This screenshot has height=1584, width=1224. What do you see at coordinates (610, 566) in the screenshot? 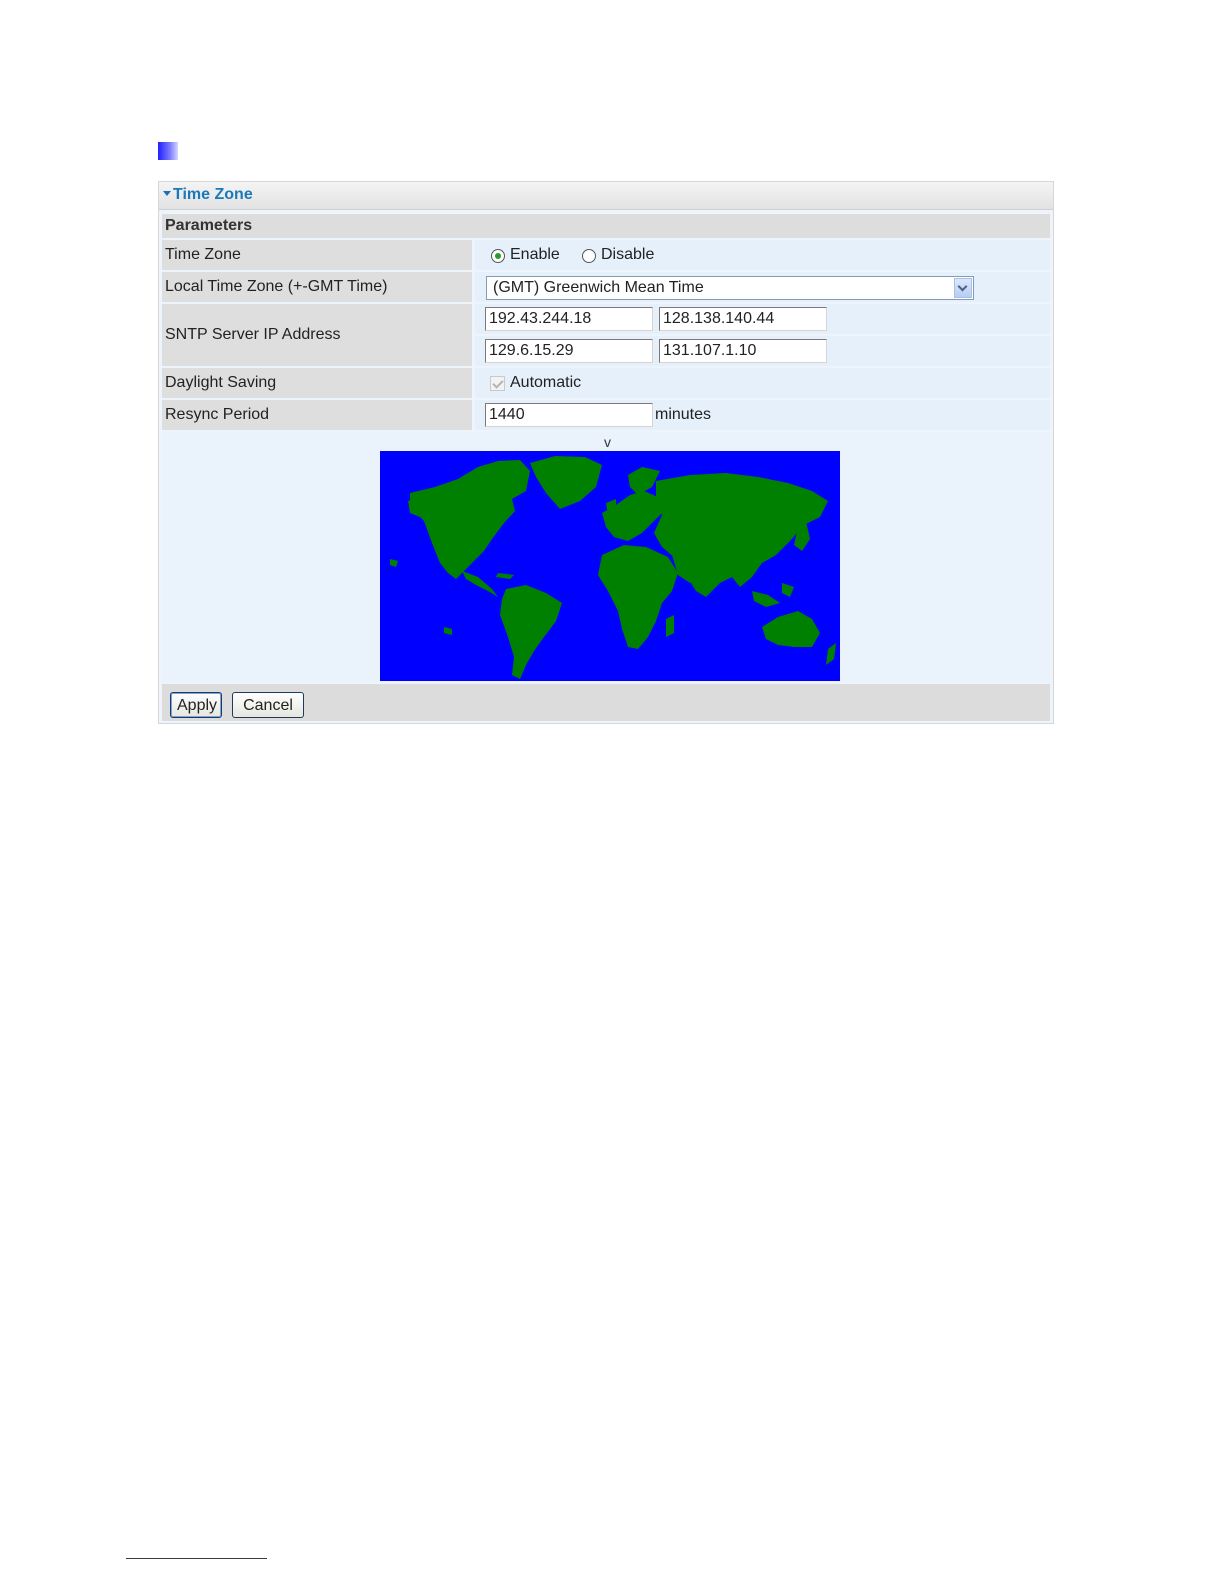
I see `world-map` at bounding box center [610, 566].